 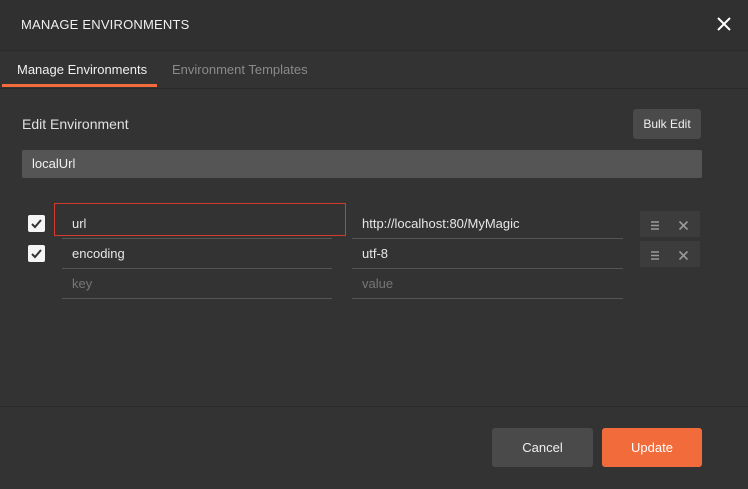 What do you see at coordinates (105, 24) in the screenshot?
I see `modal-title: MANAGE ENVIRONMENTS` at bounding box center [105, 24].